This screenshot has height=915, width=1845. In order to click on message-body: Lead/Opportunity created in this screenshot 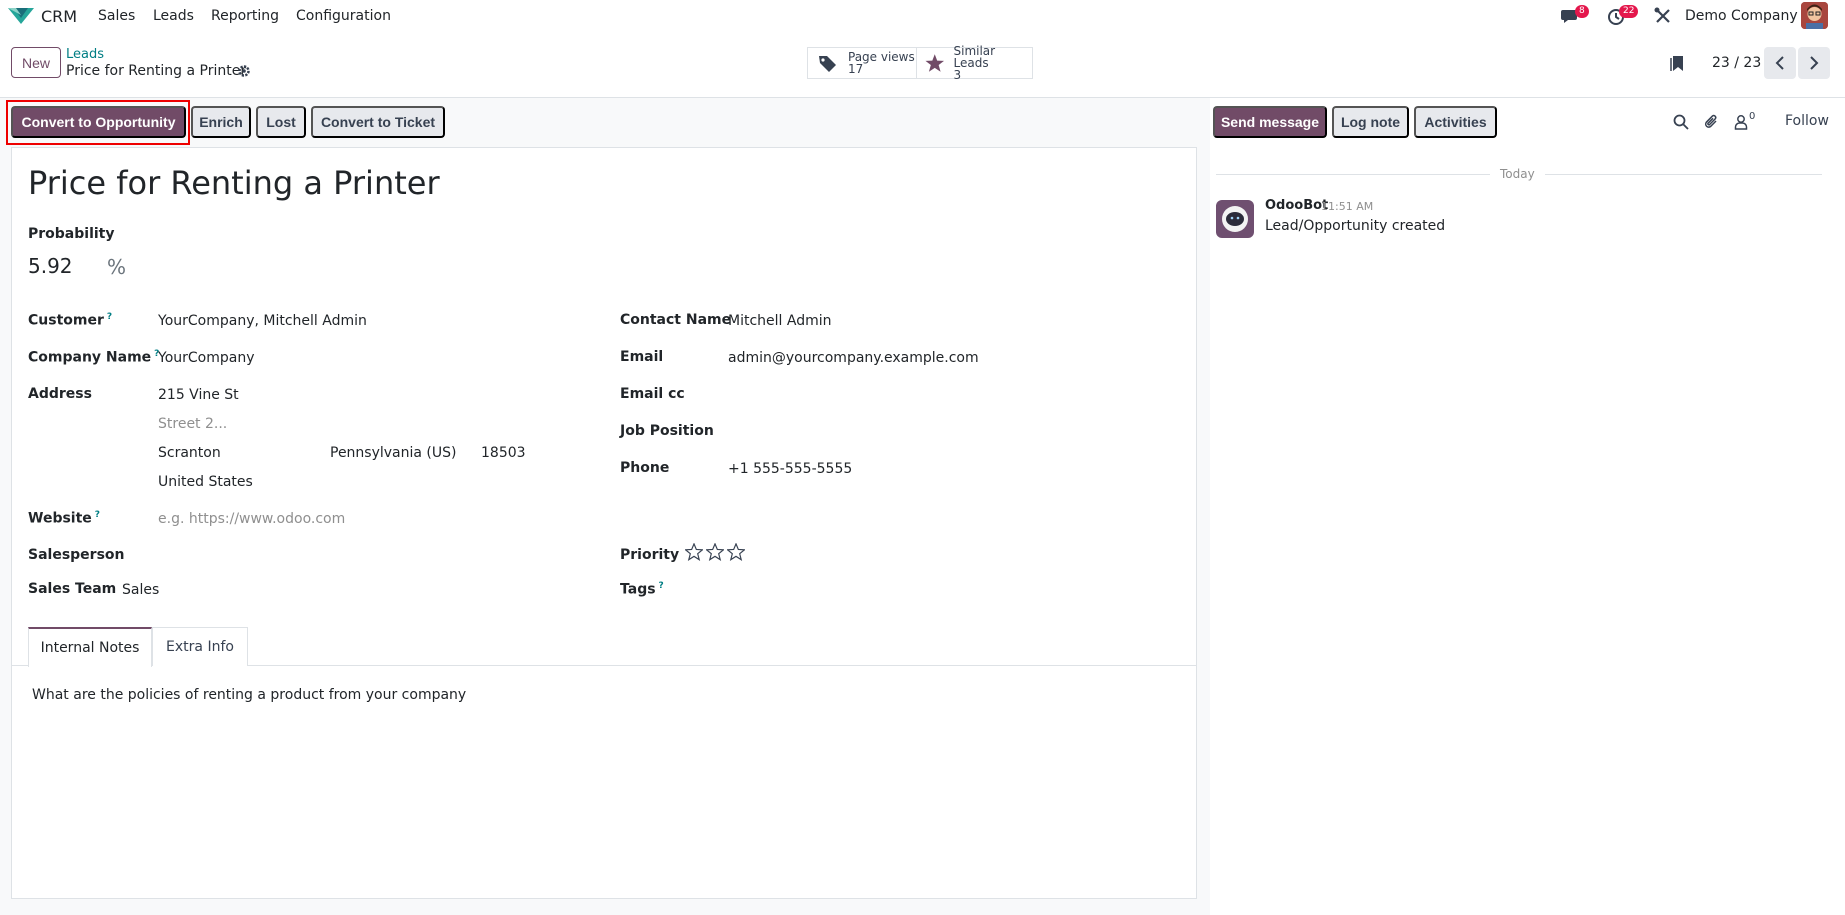, I will do `click(1355, 226)`.